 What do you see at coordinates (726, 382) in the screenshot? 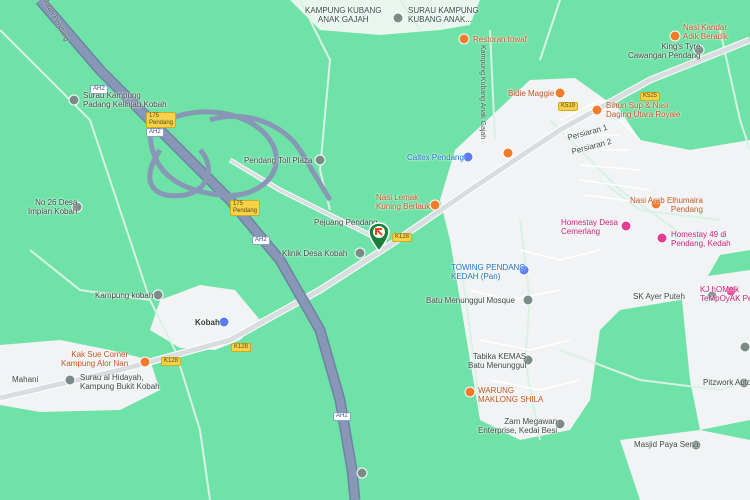
I see `label-pitzwork-auto: Pitzwork Auto` at bounding box center [726, 382].